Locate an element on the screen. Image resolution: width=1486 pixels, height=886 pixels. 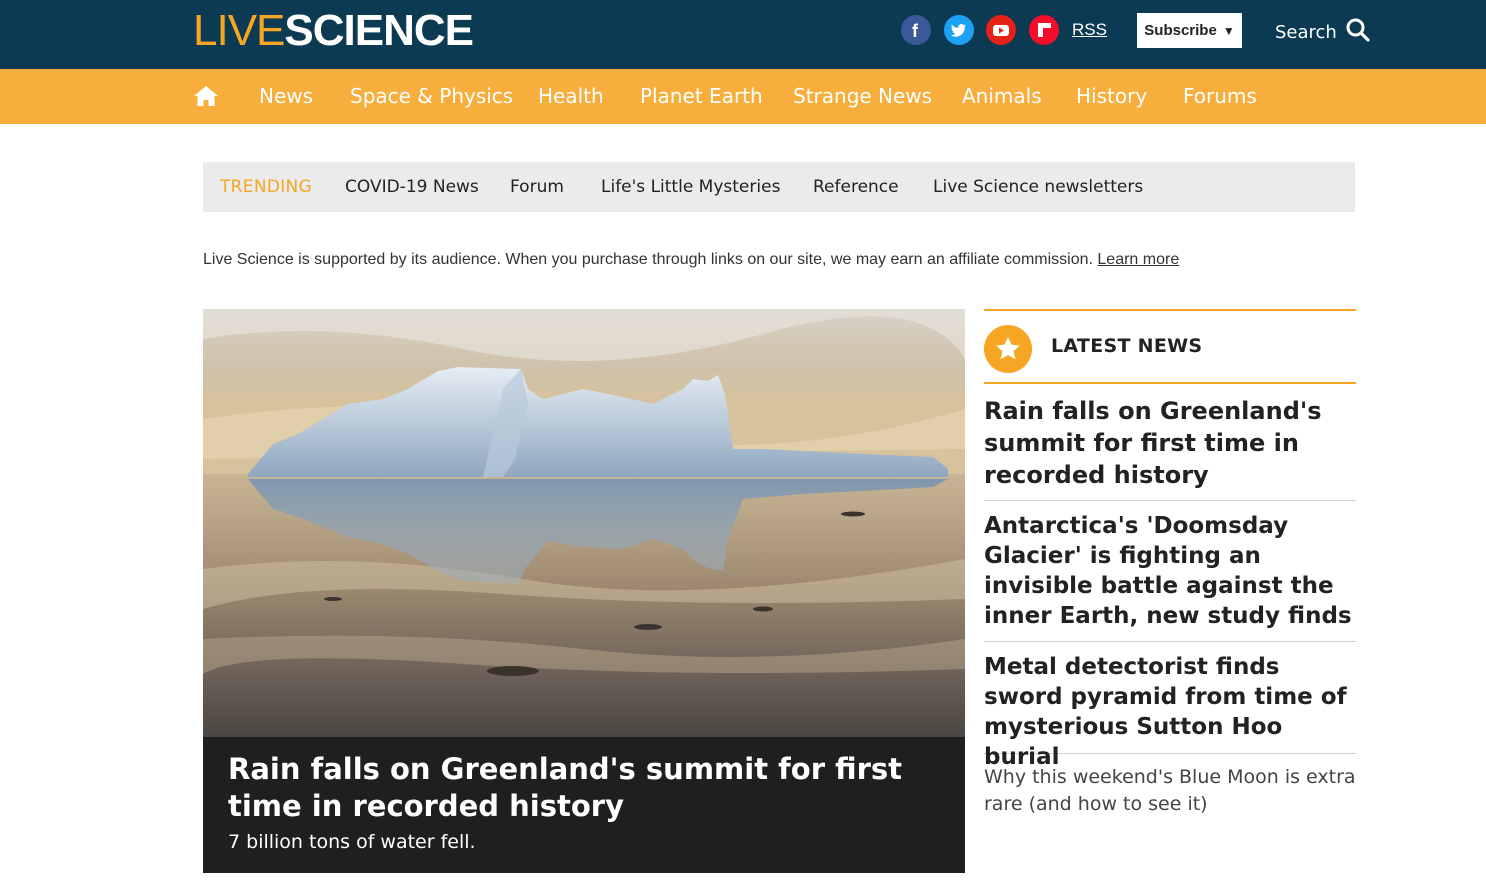
site-logo: LIVESCIENCE is located at coordinates (333, 30).